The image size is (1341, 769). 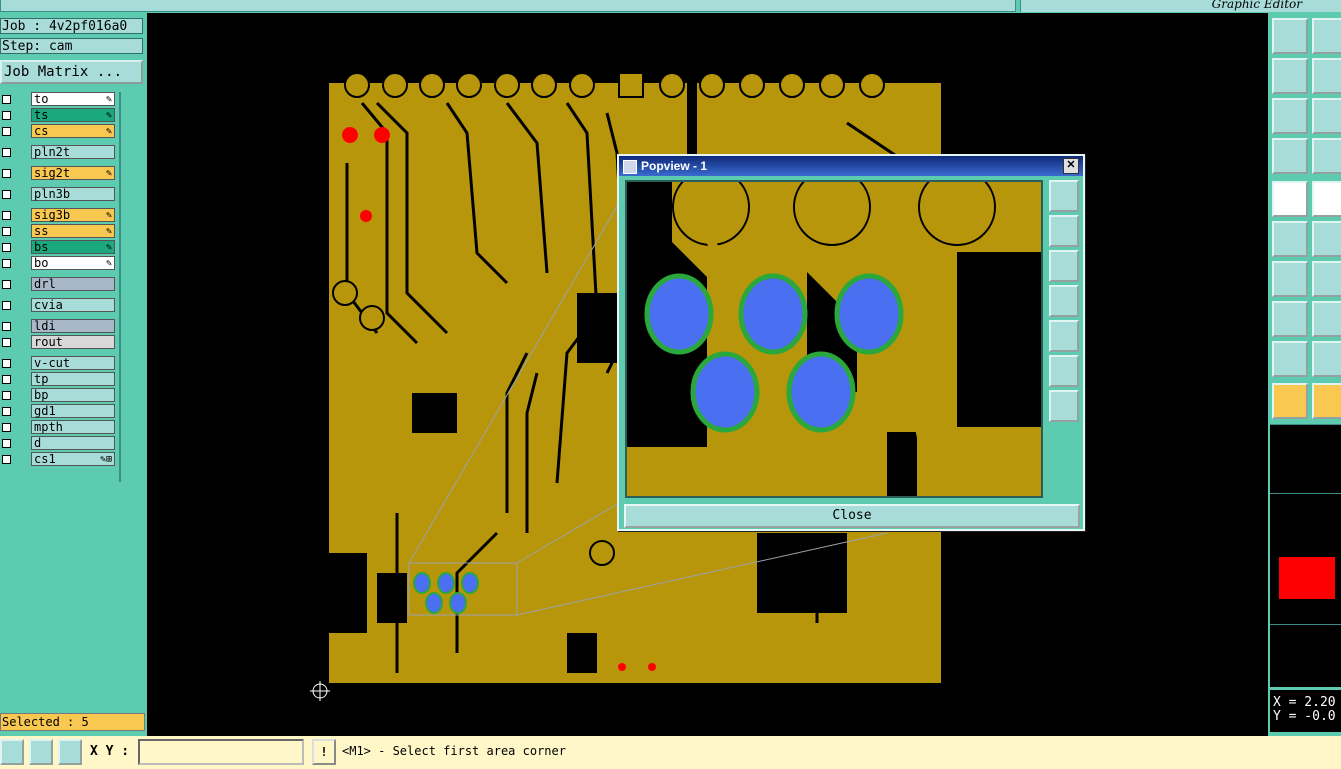 I want to click on layer-row: cvia, so click(x=59, y=305).